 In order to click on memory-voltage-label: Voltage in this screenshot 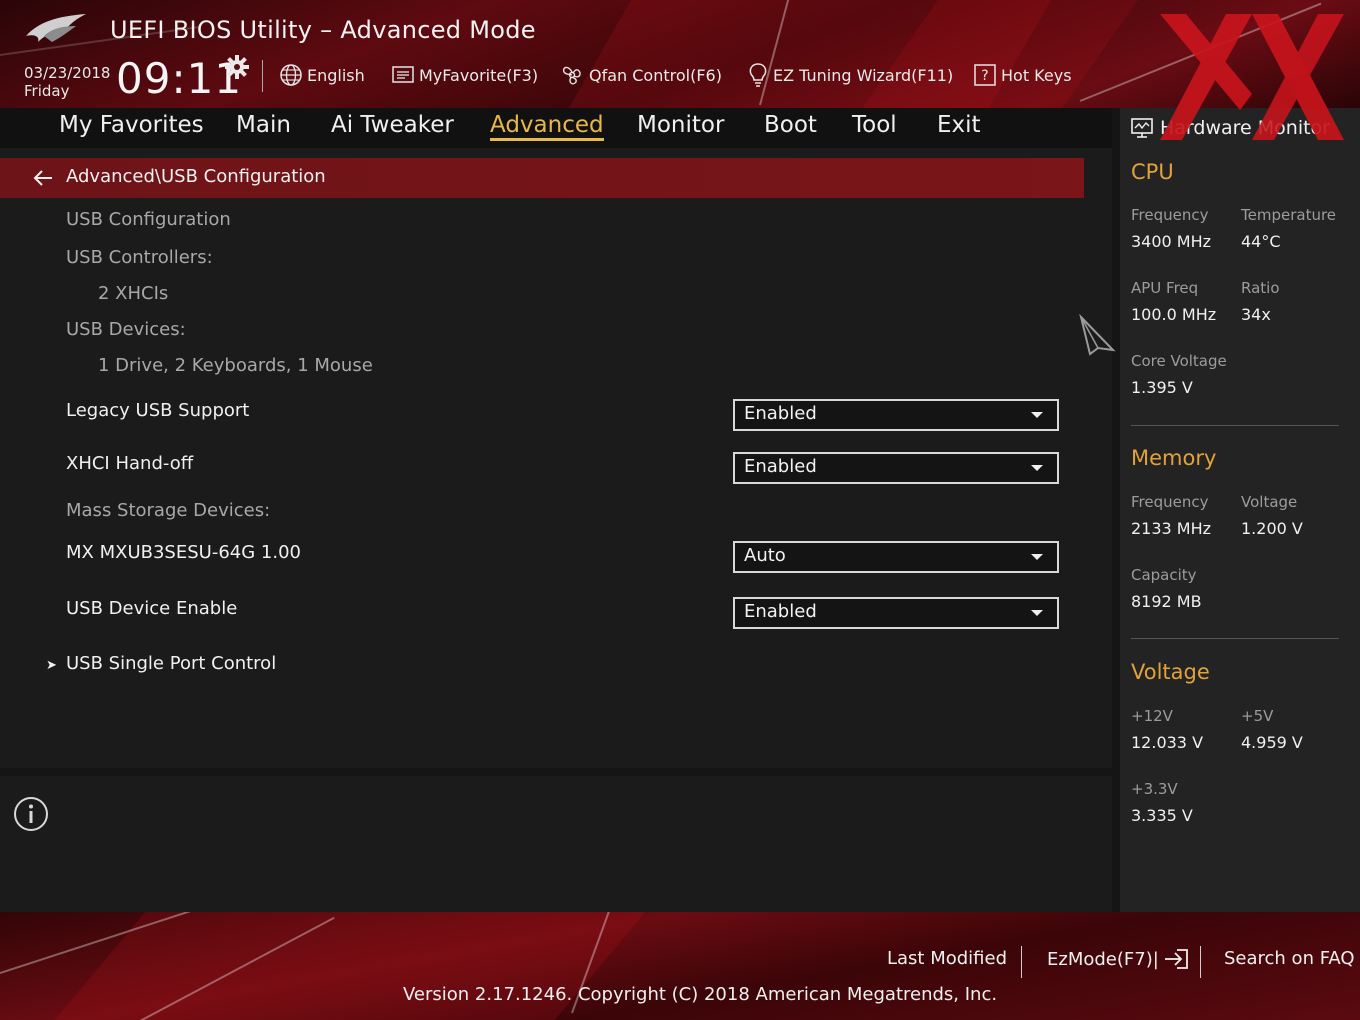, I will do `click(1269, 502)`.